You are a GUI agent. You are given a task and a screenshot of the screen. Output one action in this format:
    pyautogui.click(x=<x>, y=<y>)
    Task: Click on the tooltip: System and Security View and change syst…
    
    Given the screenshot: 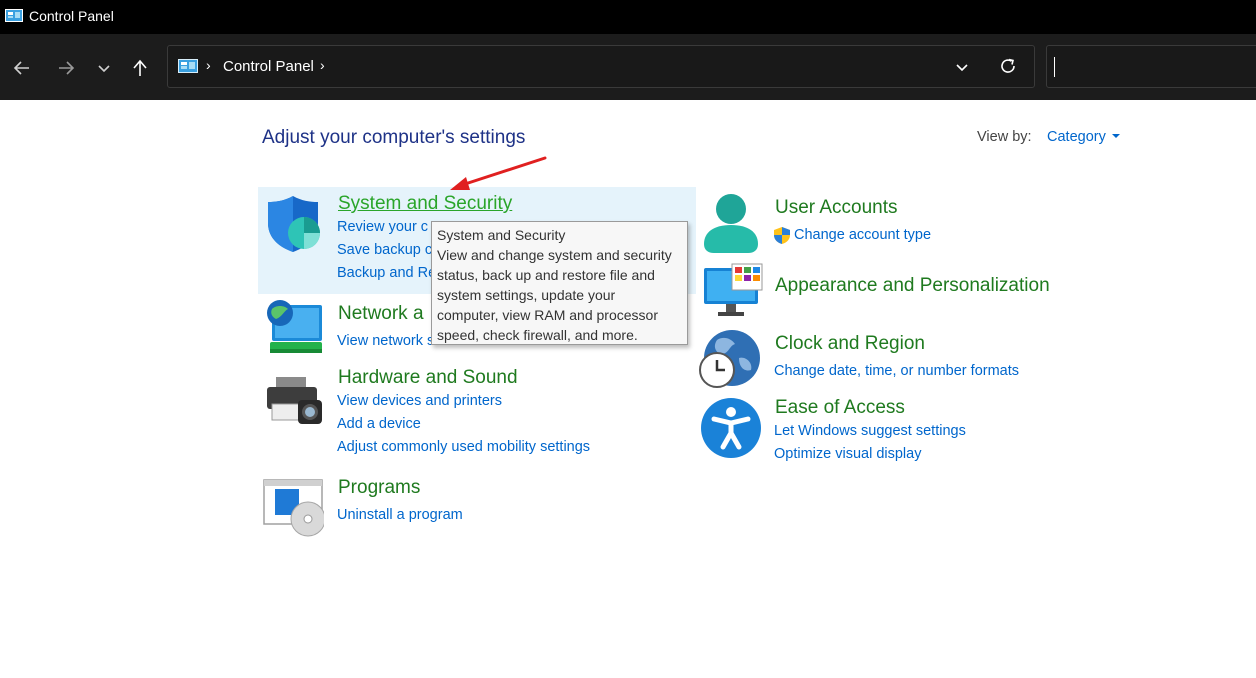 What is the action you would take?
    pyautogui.click(x=559, y=283)
    